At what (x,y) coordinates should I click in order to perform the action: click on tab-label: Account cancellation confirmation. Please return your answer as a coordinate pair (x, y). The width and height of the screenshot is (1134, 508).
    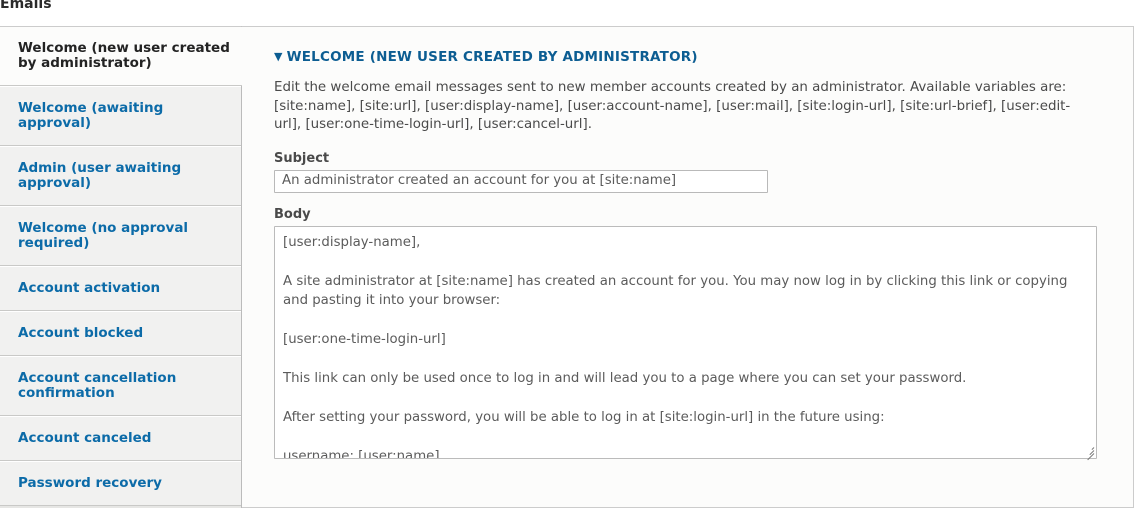
    Looking at the image, I should click on (97, 385).